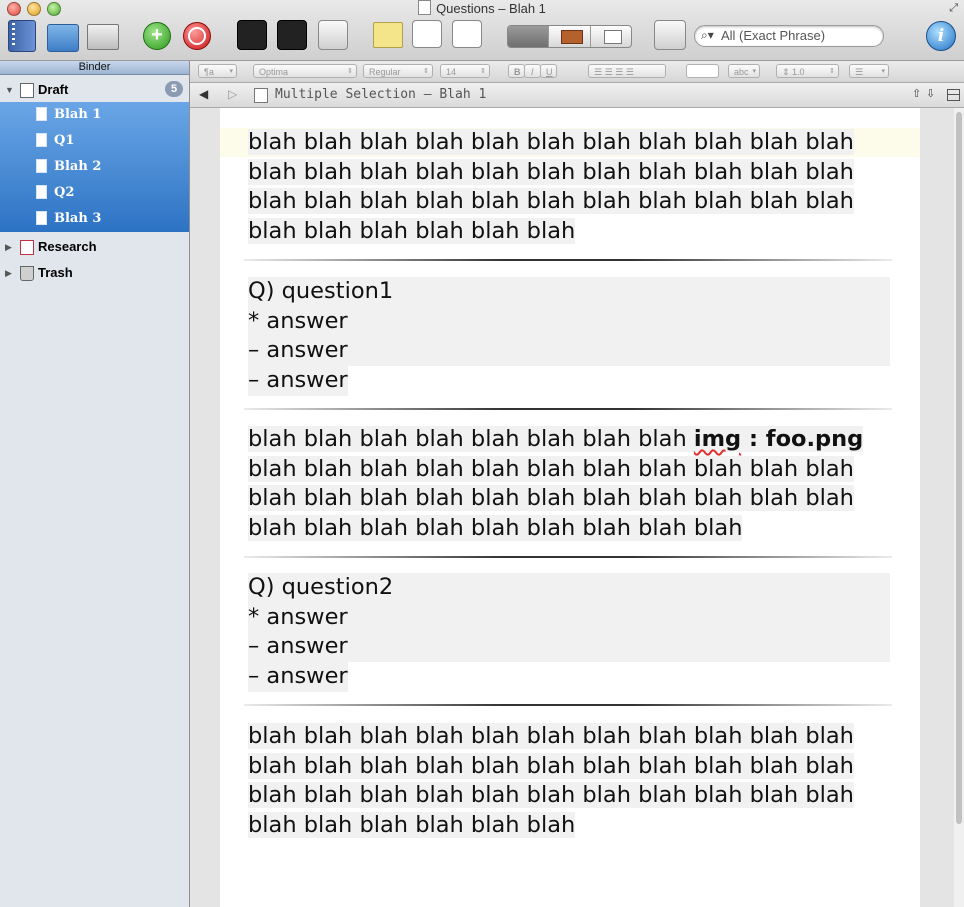 The image size is (964, 907). I want to click on binder-item-label: Blah 3, so click(78, 218).